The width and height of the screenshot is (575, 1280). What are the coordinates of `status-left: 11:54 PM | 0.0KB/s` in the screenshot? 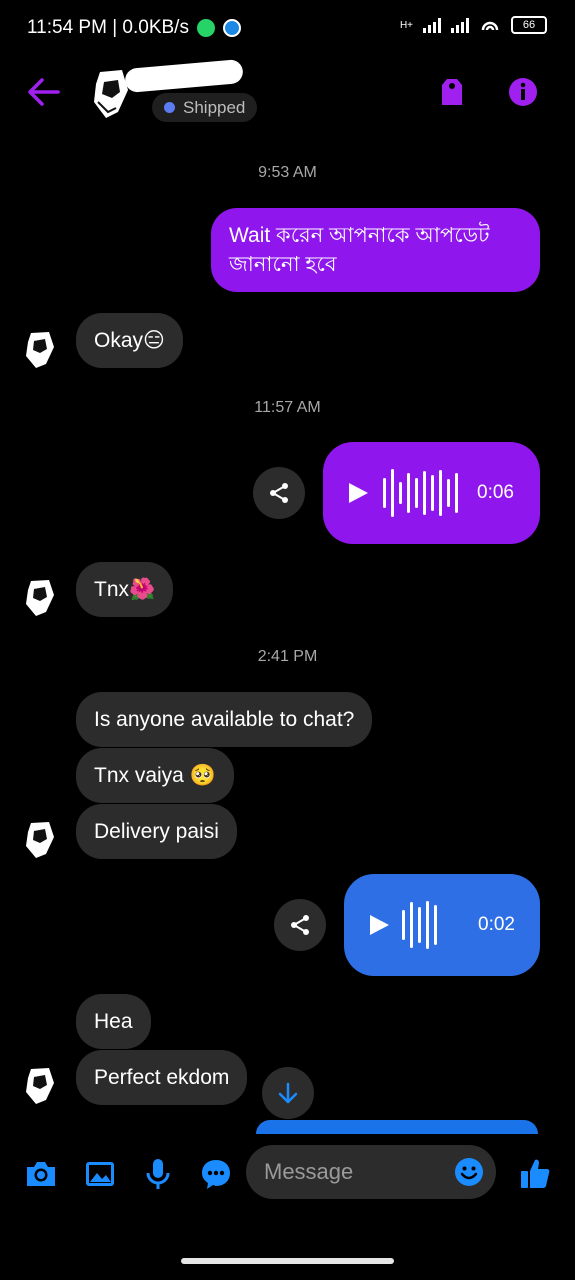 It's located at (134, 28).